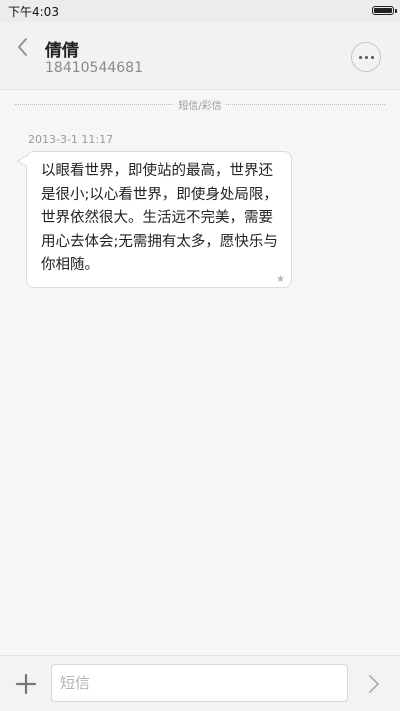 Image resolution: width=400 pixels, height=711 pixels. What do you see at coordinates (94, 68) in the screenshot?
I see `contact-number: 18410544681` at bounding box center [94, 68].